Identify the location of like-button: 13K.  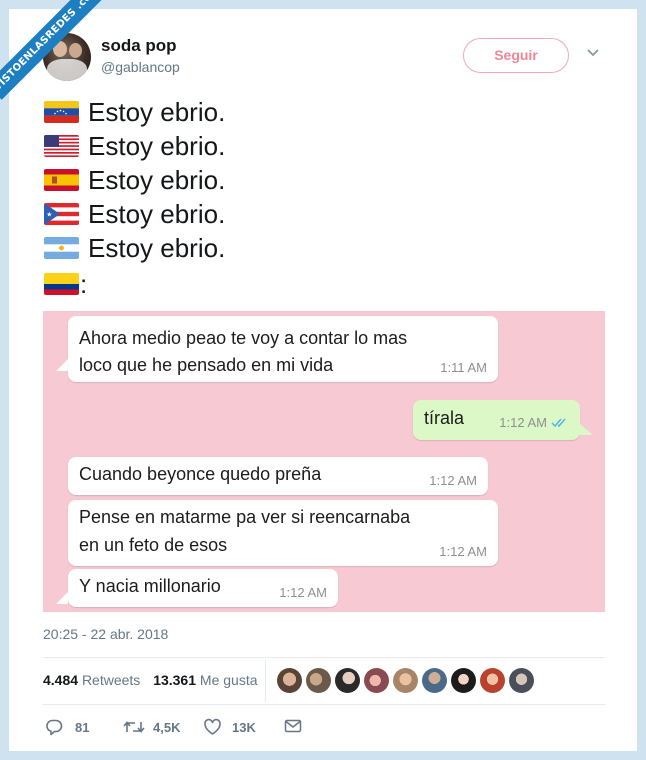
(229, 727).